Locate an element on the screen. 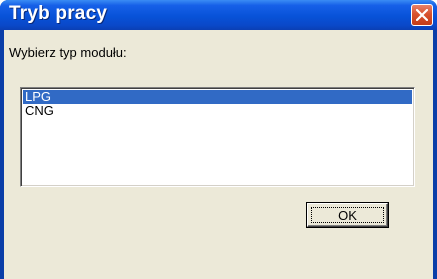 This screenshot has width=437, height=279. ok-button: OK is located at coordinates (347, 215).